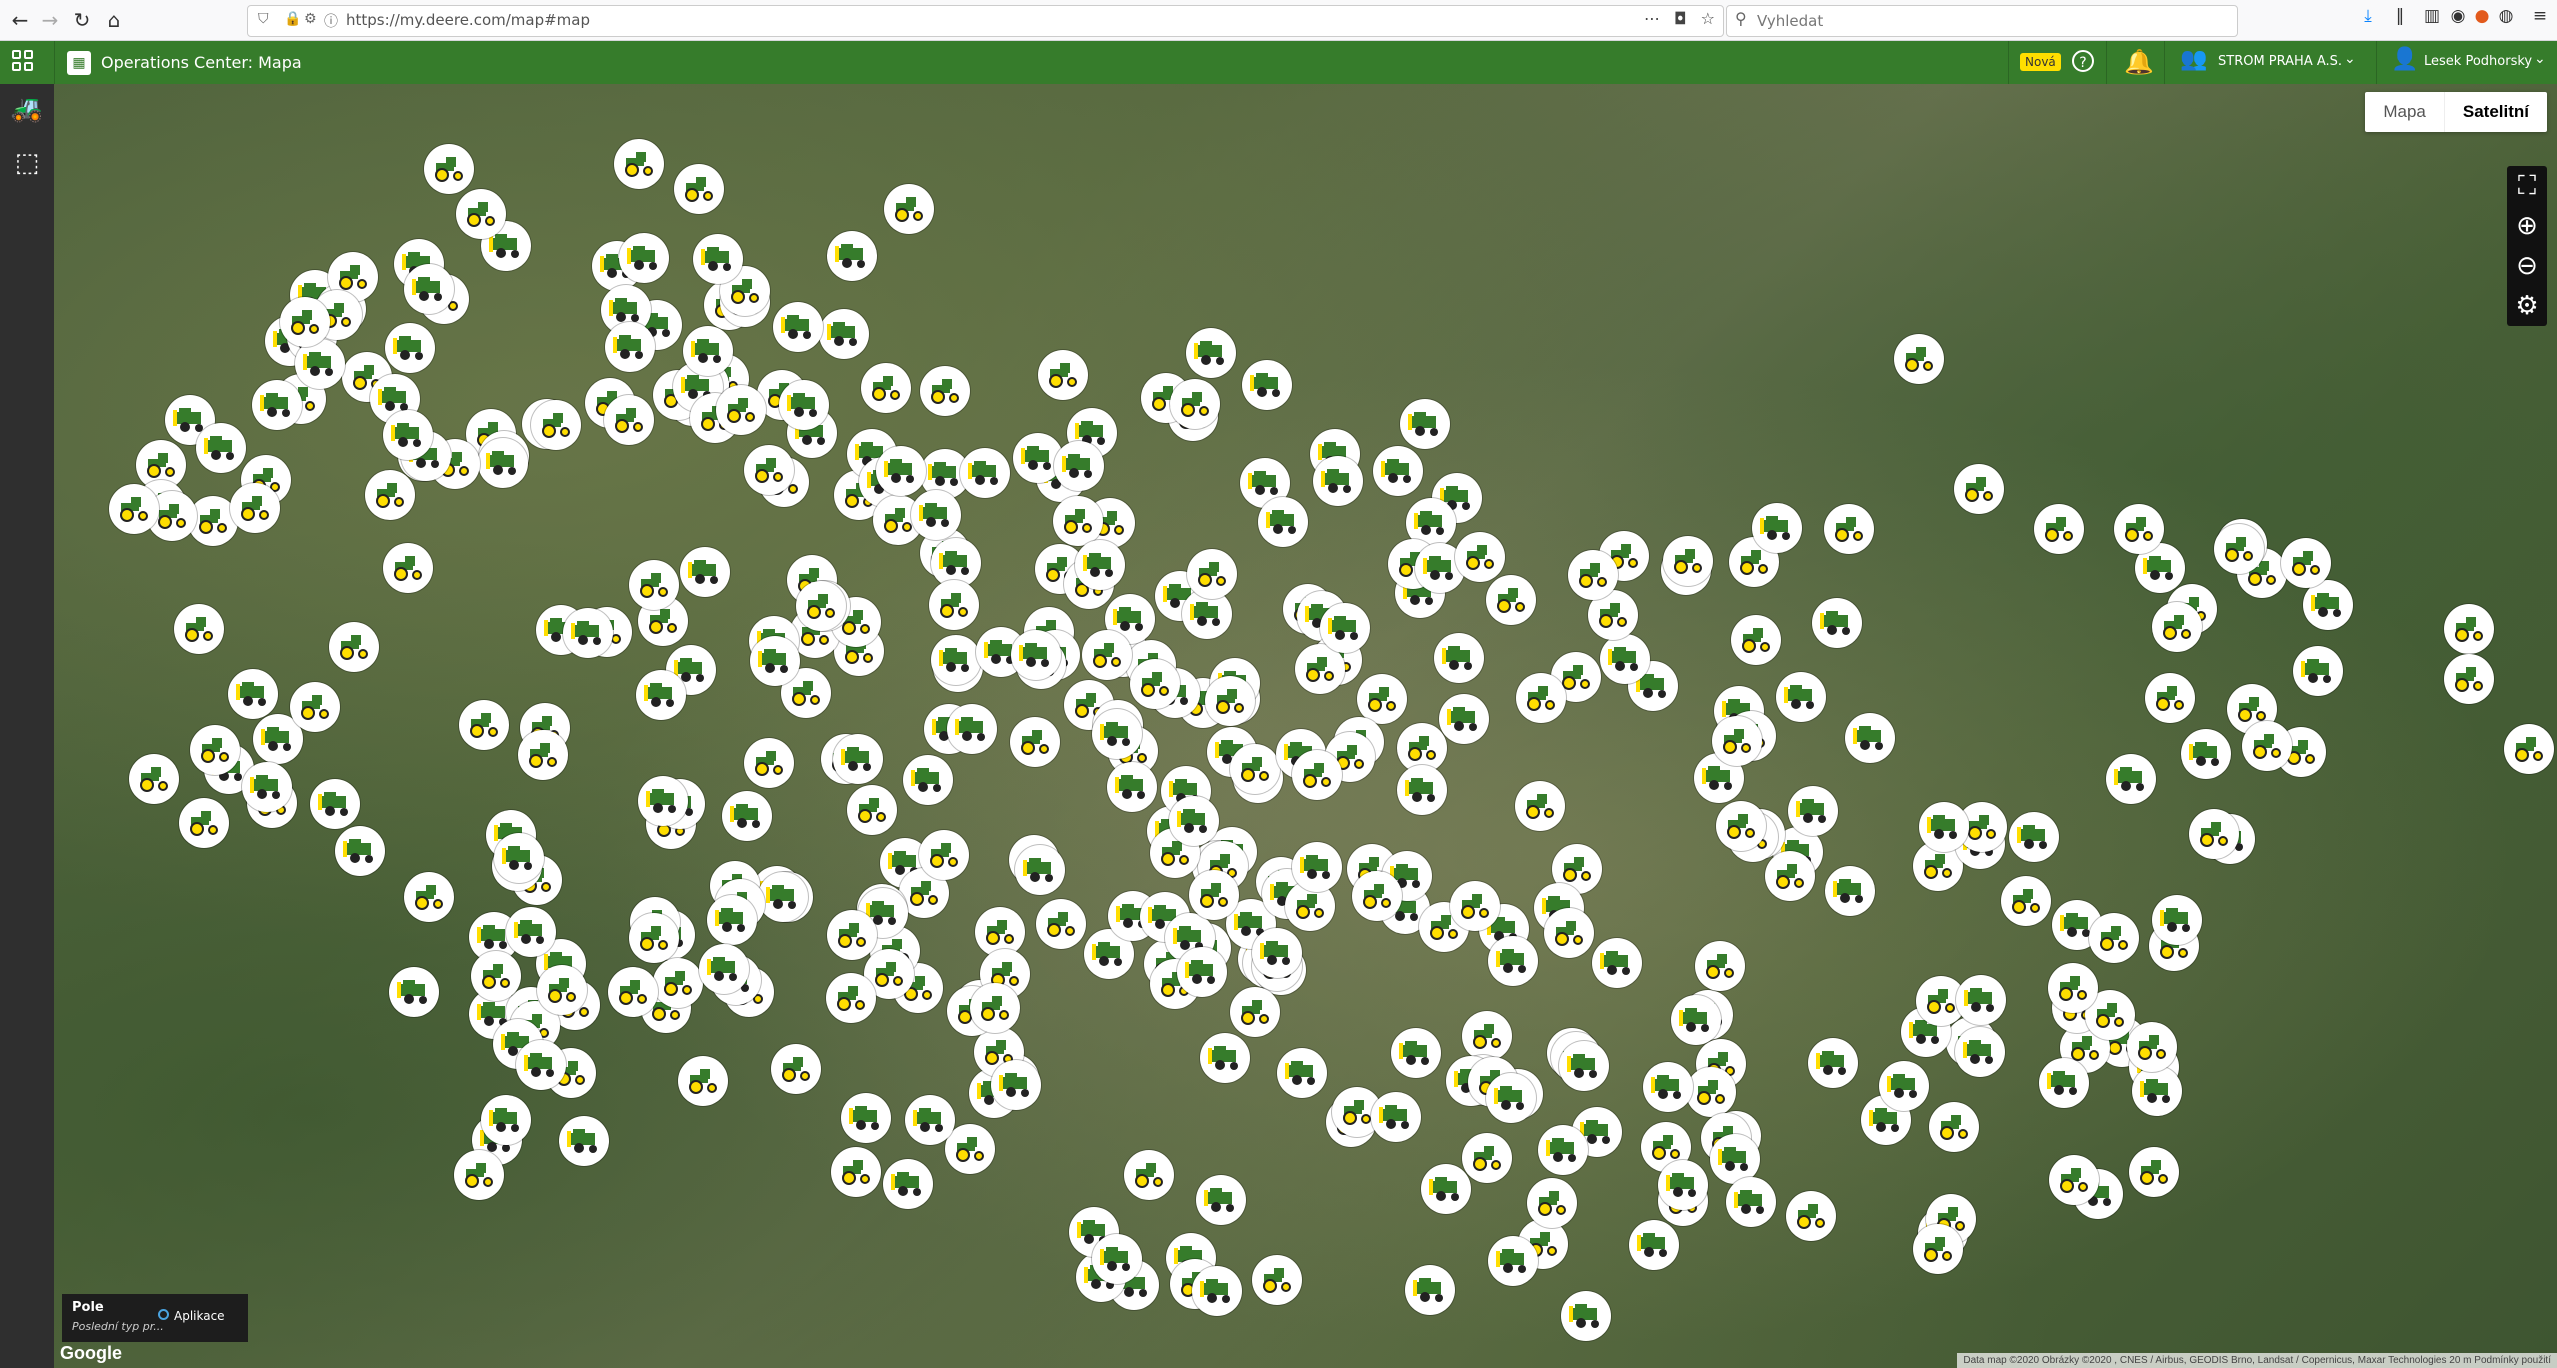 The width and height of the screenshot is (2557, 1368). Describe the element at coordinates (2458, 16) in the screenshot. I see `extension-icon: ◉` at that location.